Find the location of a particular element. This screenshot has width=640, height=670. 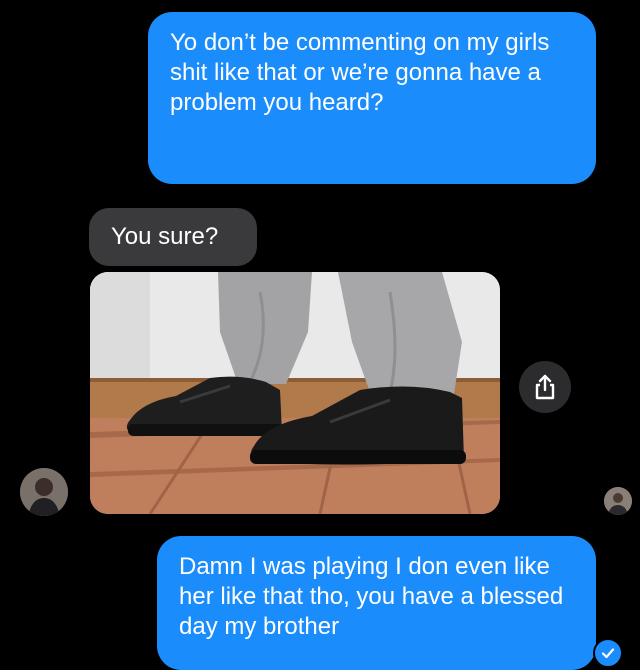

share-button is located at coordinates (545, 387).